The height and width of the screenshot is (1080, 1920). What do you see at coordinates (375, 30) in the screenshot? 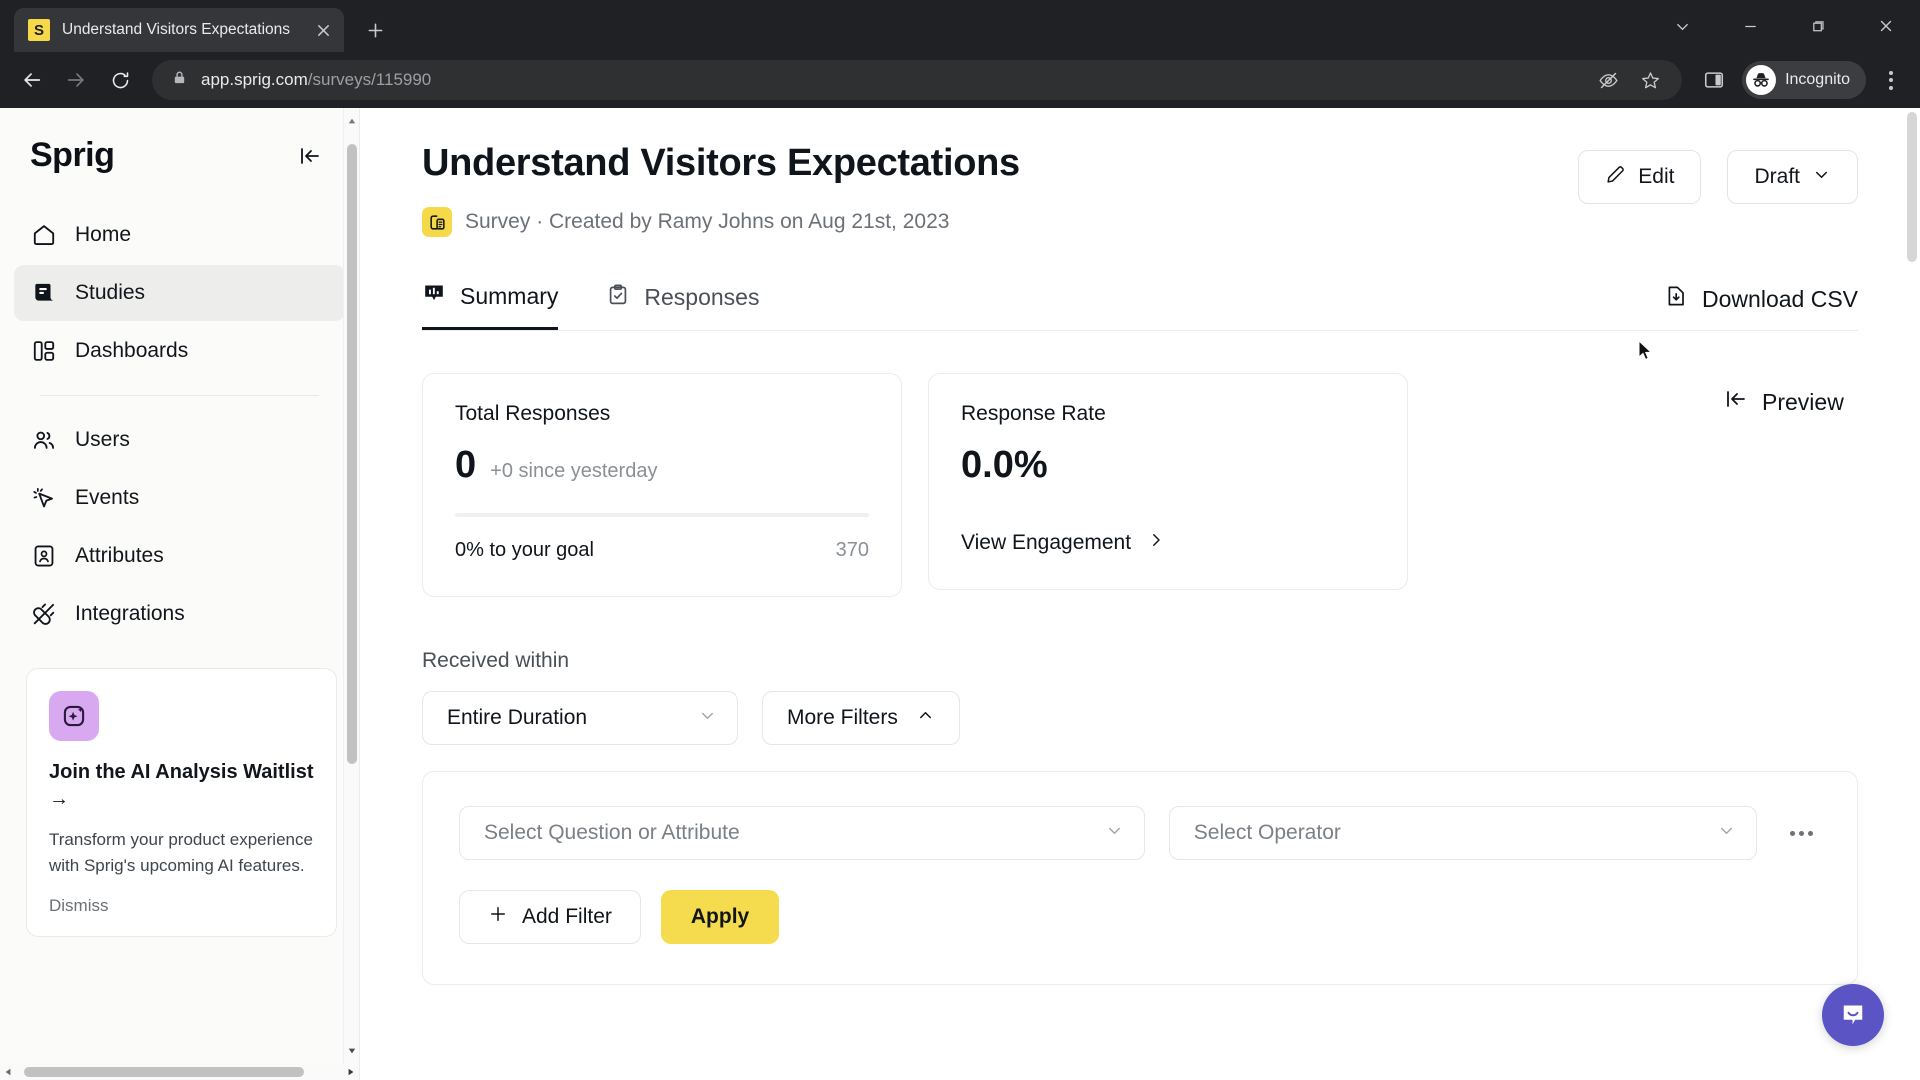
I see `new-tab-button` at bounding box center [375, 30].